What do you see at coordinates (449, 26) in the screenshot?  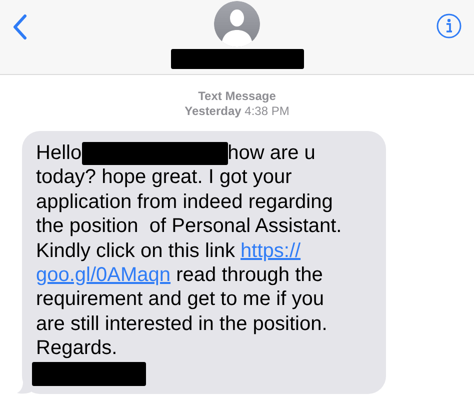 I see `info-icon` at bounding box center [449, 26].